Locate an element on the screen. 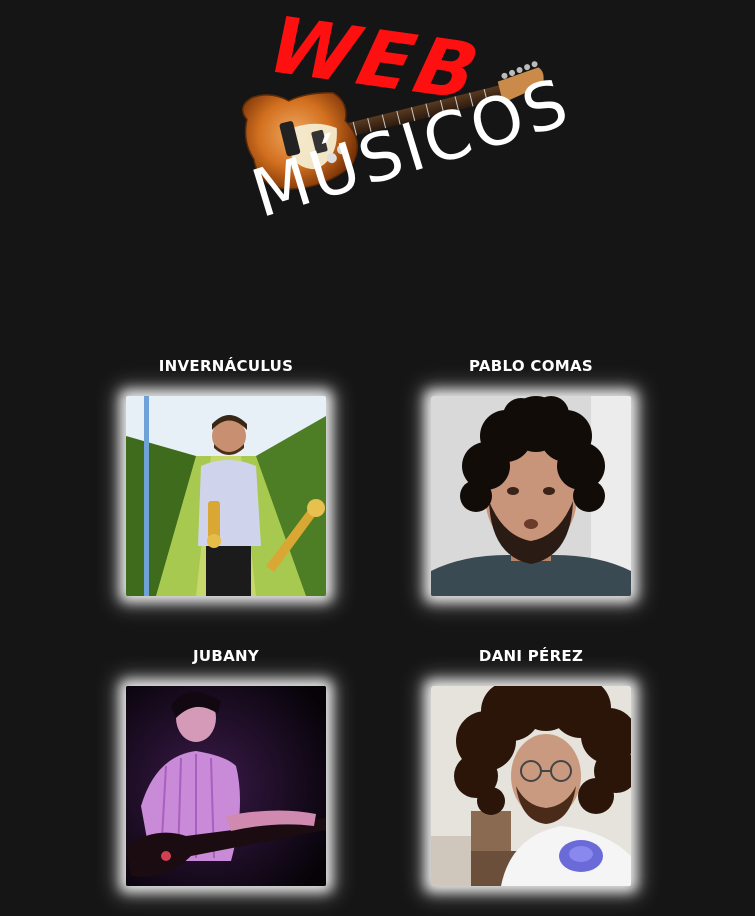 The height and width of the screenshot is (916, 755). musician-card: JUBANY is located at coordinates (226, 766).